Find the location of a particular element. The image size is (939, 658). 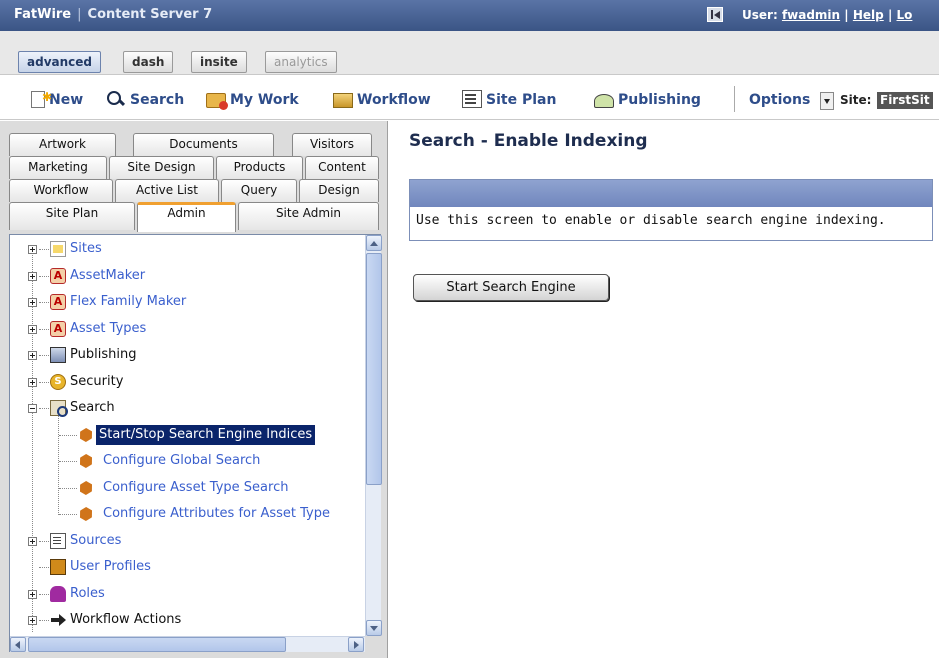

tree-item-user-profiles: User Profiles is located at coordinates (185, 567).